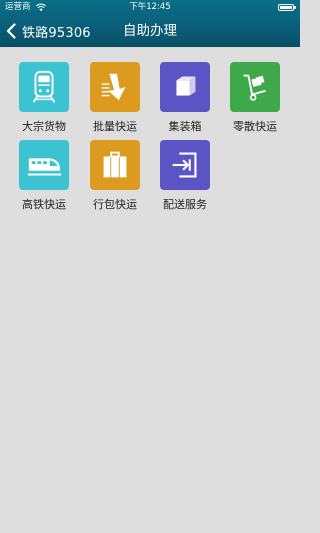 This screenshot has width=320, height=533. Describe the element at coordinates (115, 126) in the screenshot. I see `service-label: 批量快运` at that location.